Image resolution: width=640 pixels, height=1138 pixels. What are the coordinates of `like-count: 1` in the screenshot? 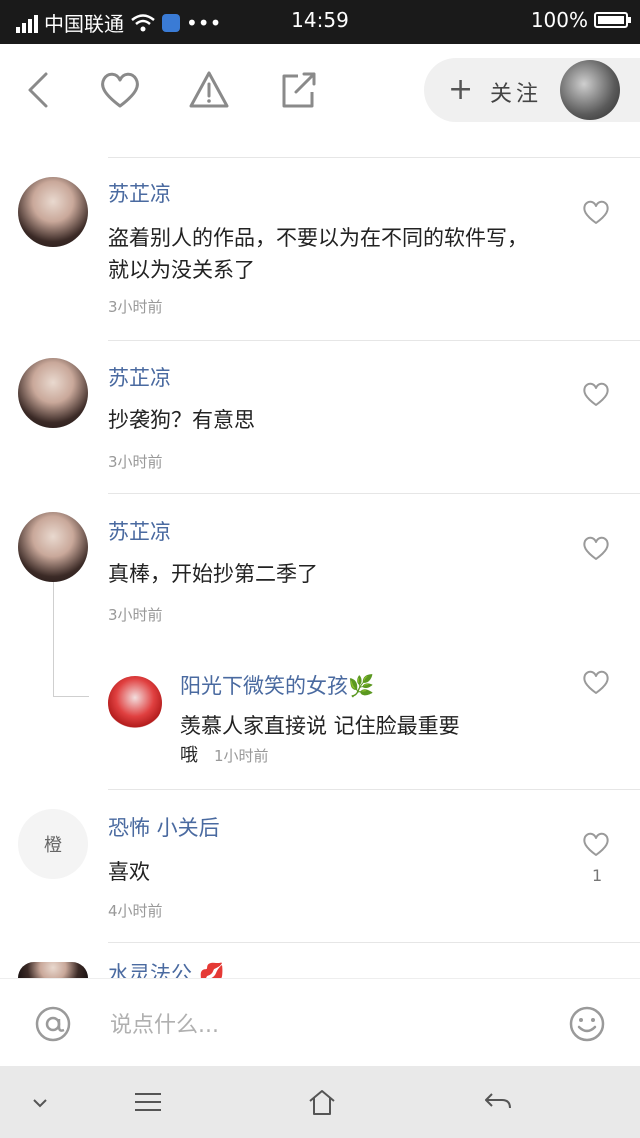 It's located at (597, 875).